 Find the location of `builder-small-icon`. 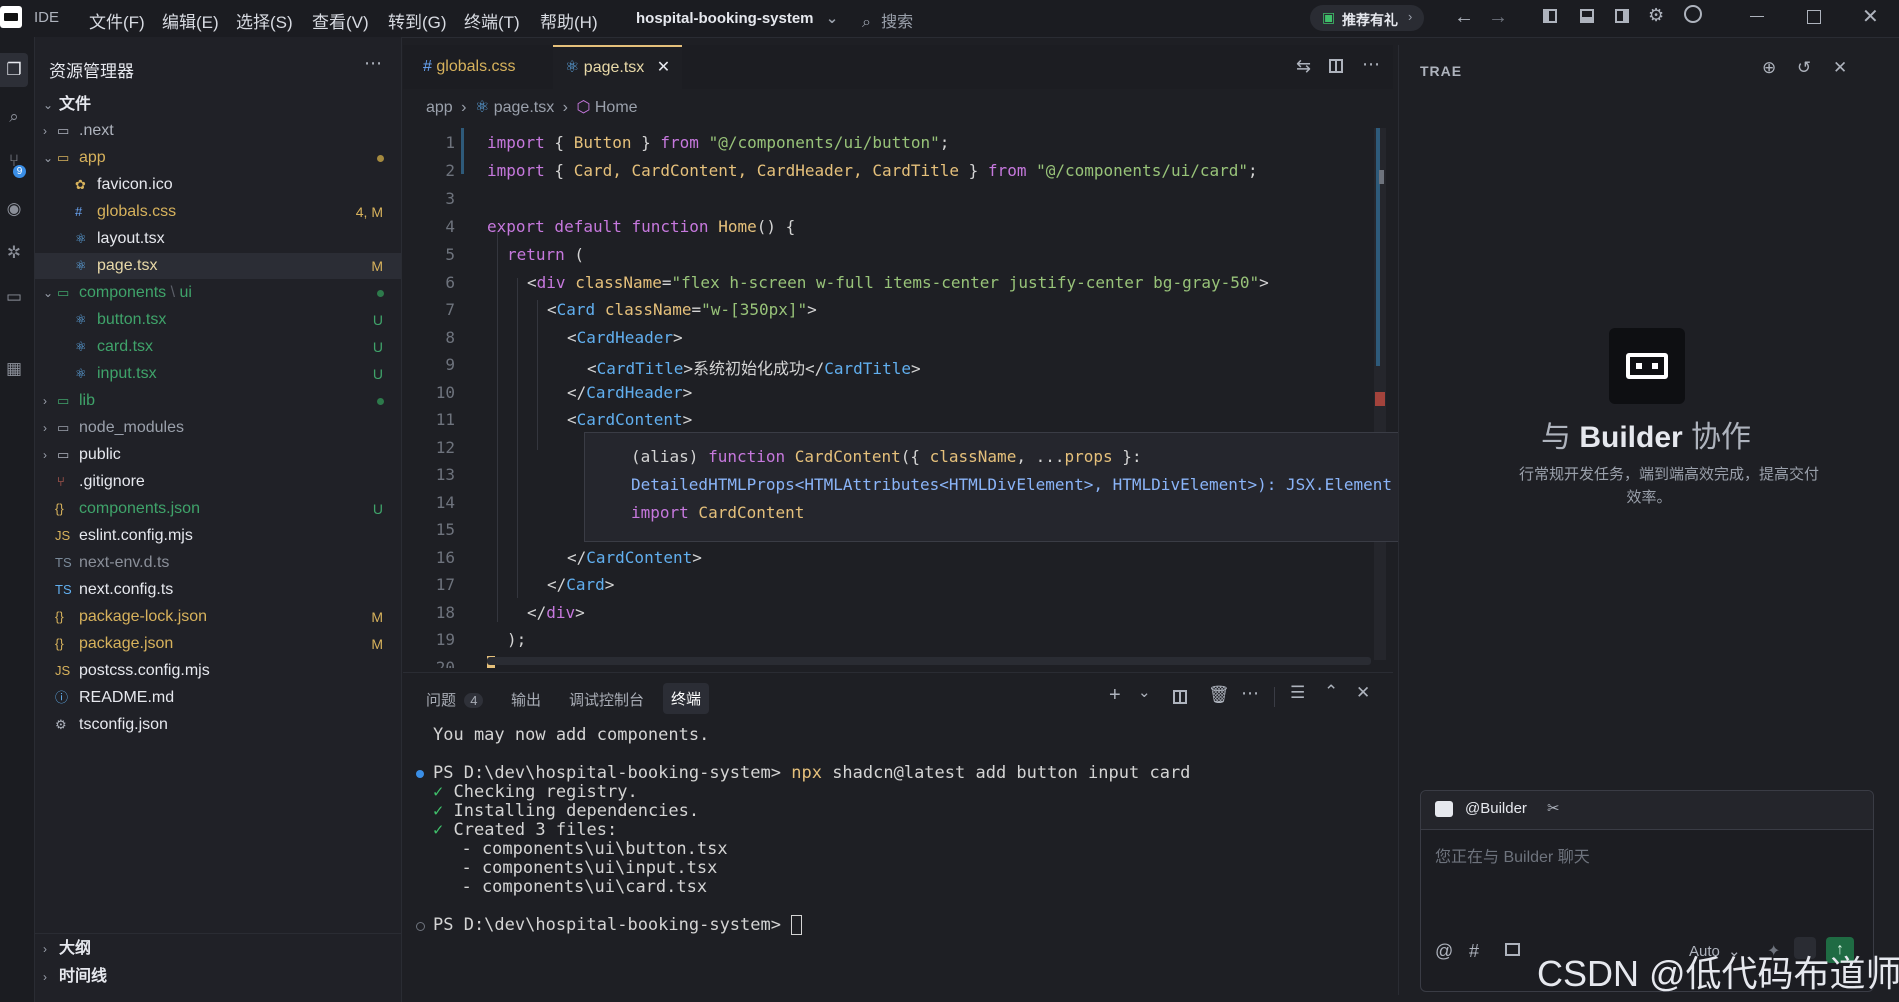

builder-small-icon is located at coordinates (1444, 809).